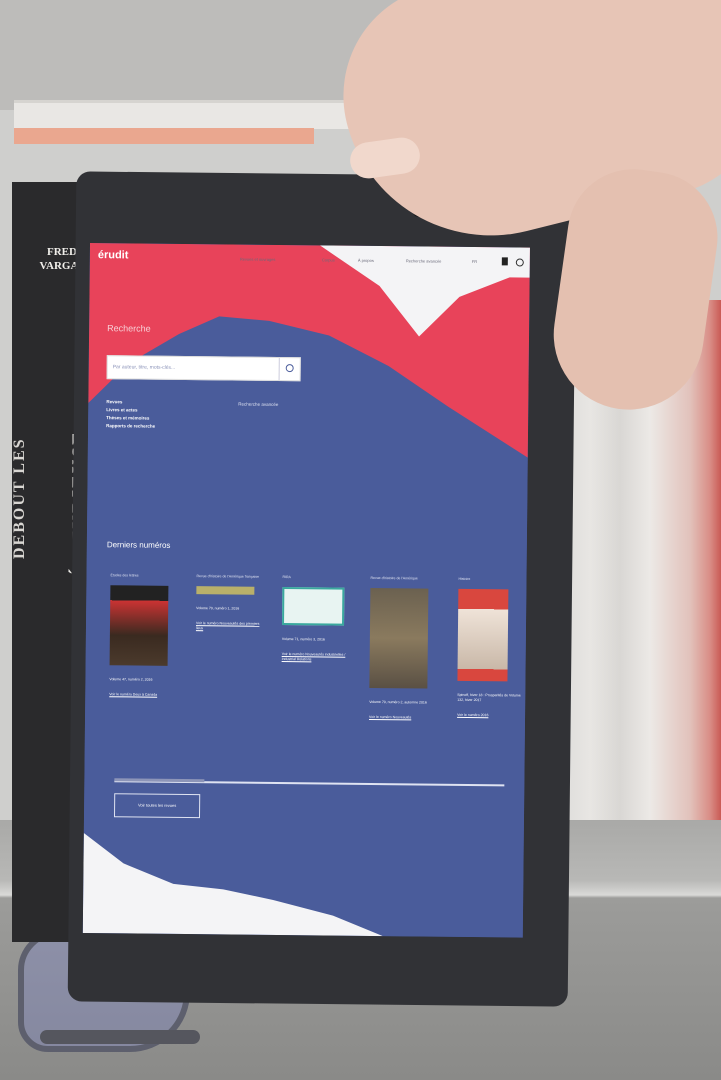 This screenshot has height=1080, width=721. What do you see at coordinates (490, 716) in the screenshot?
I see `issue-link: Voir le numéro 2016` at bounding box center [490, 716].